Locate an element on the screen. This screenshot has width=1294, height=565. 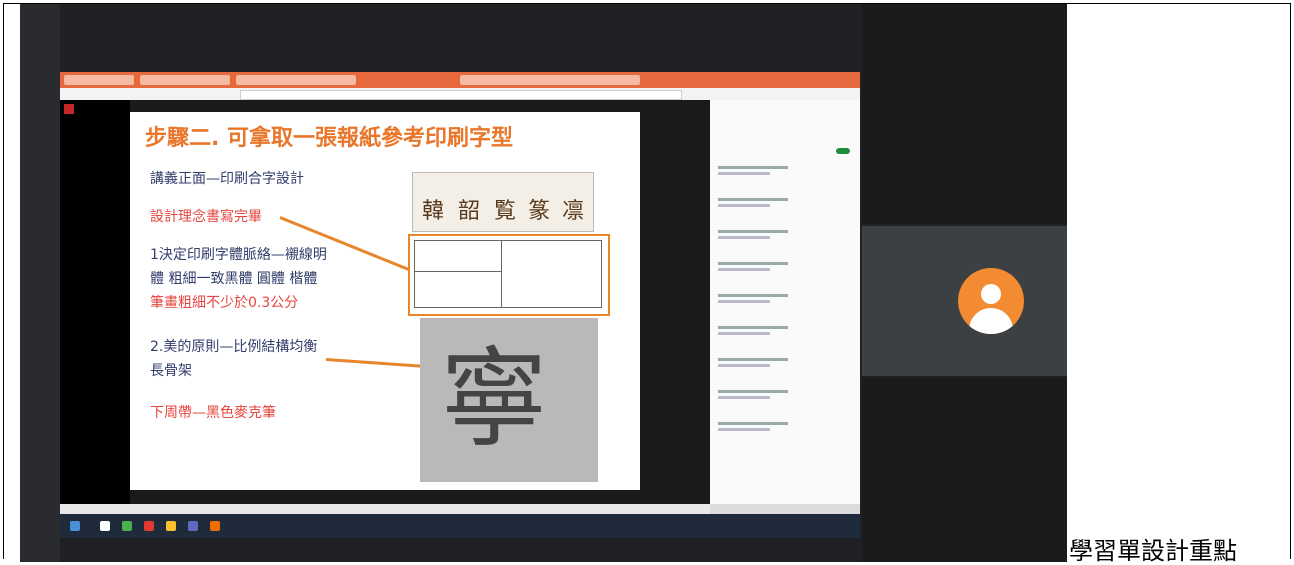
slide-line: 設計理念書寫完畢 is located at coordinates (206, 217).